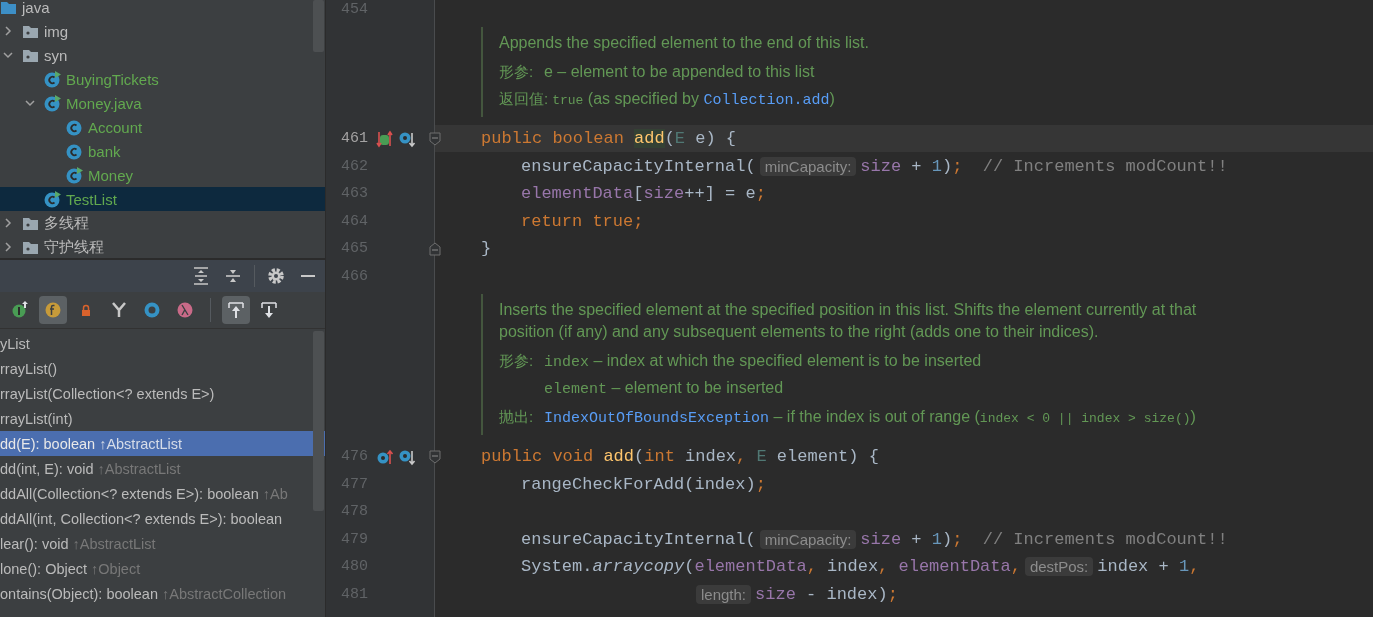 The height and width of the screenshot is (617, 1373). What do you see at coordinates (643, 484) in the screenshot?
I see `code-line: rangeCheckForAdd(index);` at bounding box center [643, 484].